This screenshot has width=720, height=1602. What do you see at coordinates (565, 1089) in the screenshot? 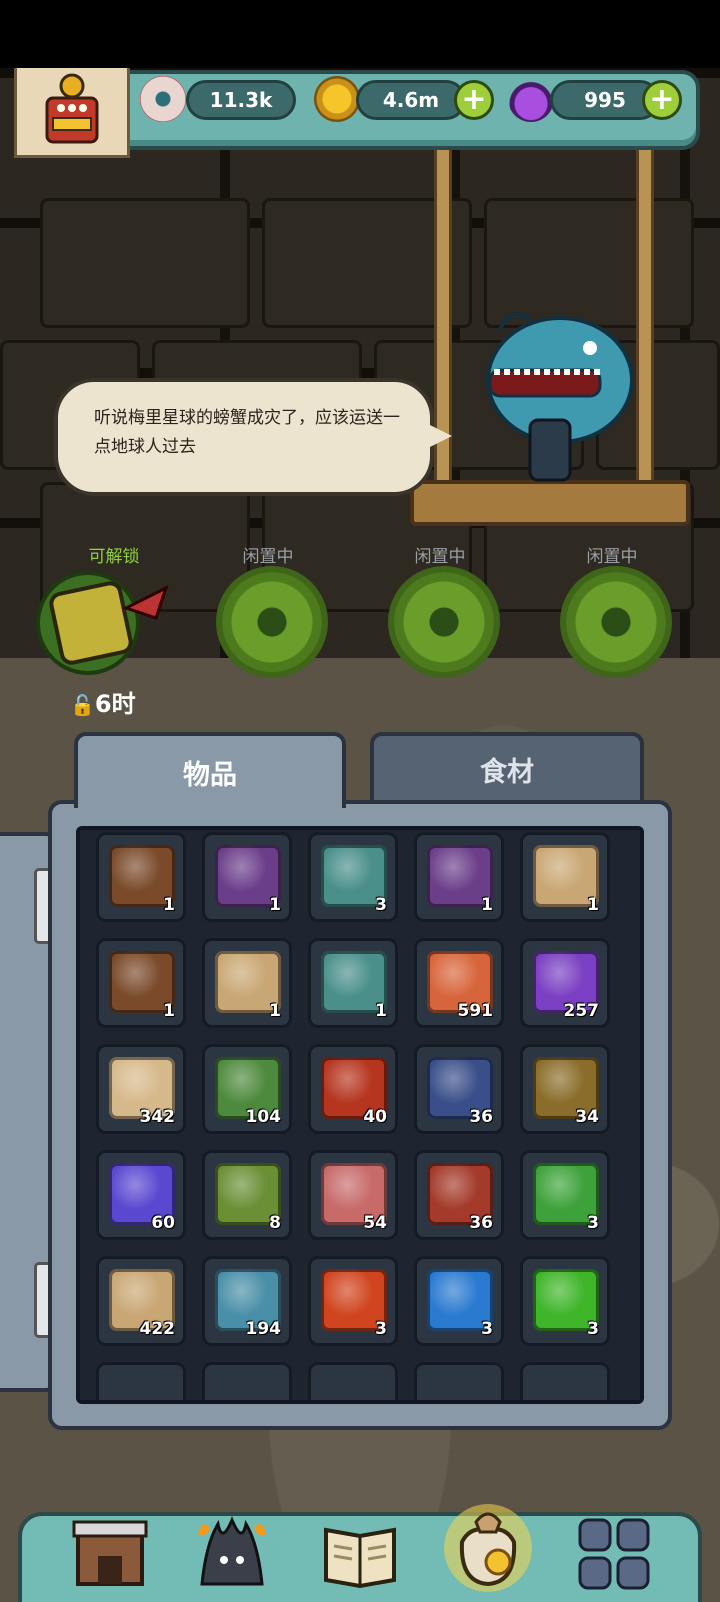
I see `inventory-slot: 34` at bounding box center [565, 1089].